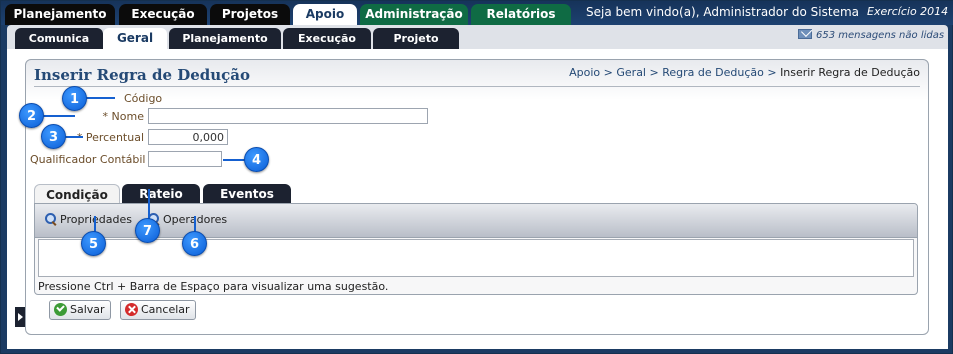 This screenshot has height=354, width=953. What do you see at coordinates (713, 72) in the screenshot?
I see `breadcrumb-regra-deducao: Regra de Dedução` at bounding box center [713, 72].